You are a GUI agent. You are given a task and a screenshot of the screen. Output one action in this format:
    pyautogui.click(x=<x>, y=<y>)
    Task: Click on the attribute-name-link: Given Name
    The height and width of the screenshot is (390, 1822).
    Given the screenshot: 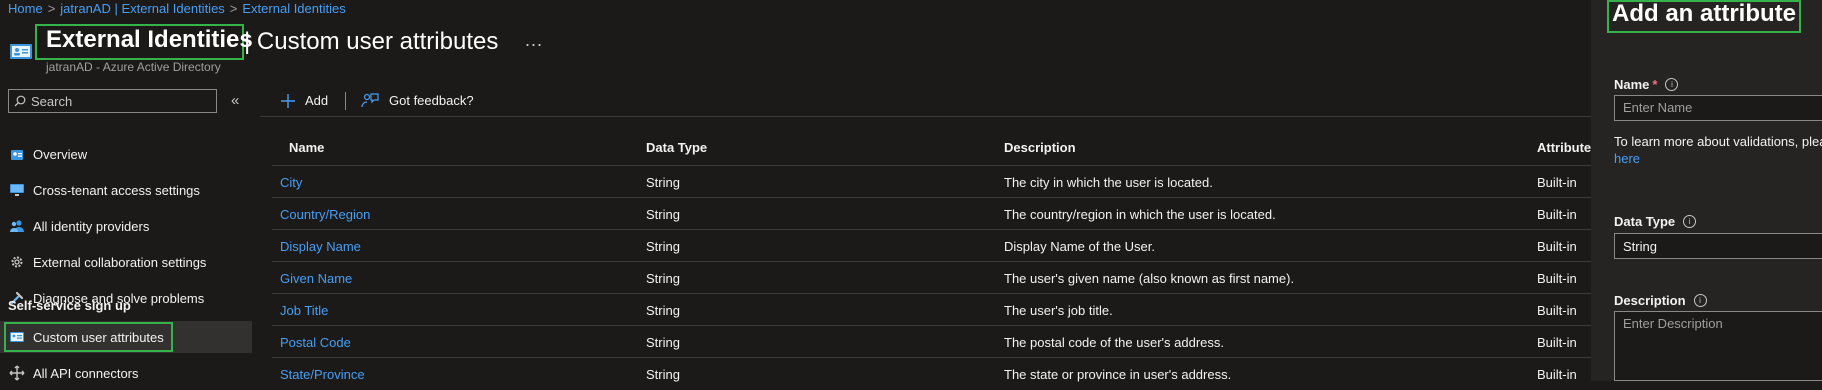 What is the action you would take?
    pyautogui.click(x=316, y=278)
    